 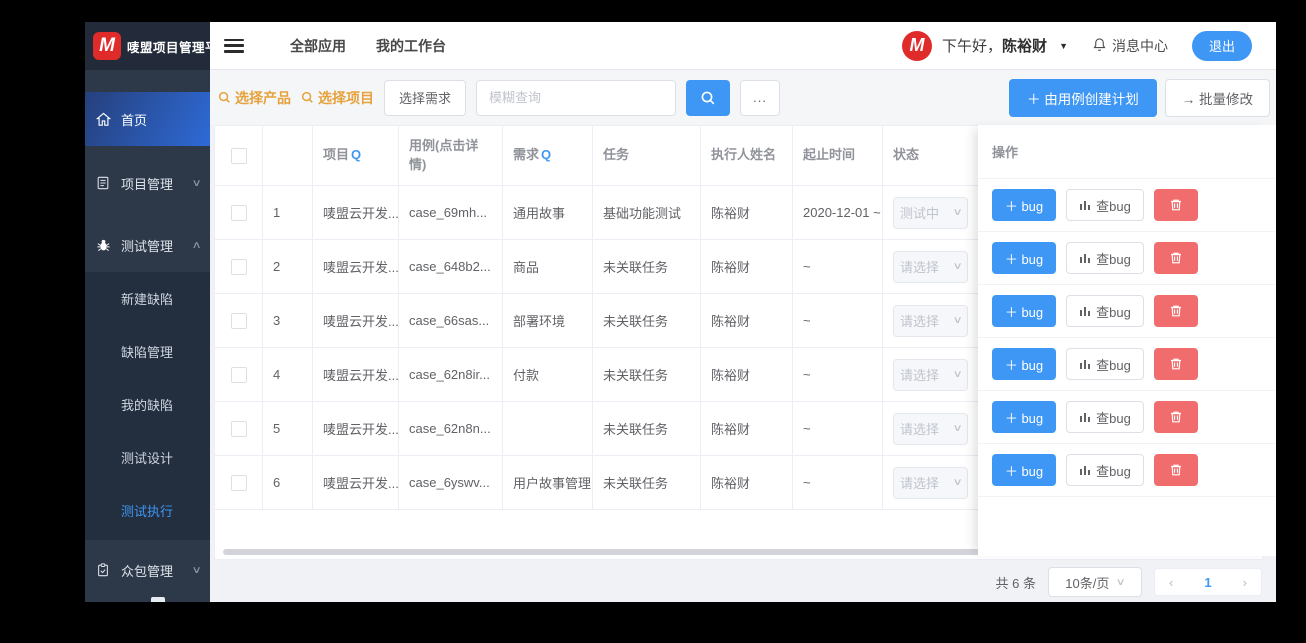 What do you see at coordinates (1082, 97) in the screenshot?
I see `create-plan-button: ＋ 由用例创建计划` at bounding box center [1082, 97].